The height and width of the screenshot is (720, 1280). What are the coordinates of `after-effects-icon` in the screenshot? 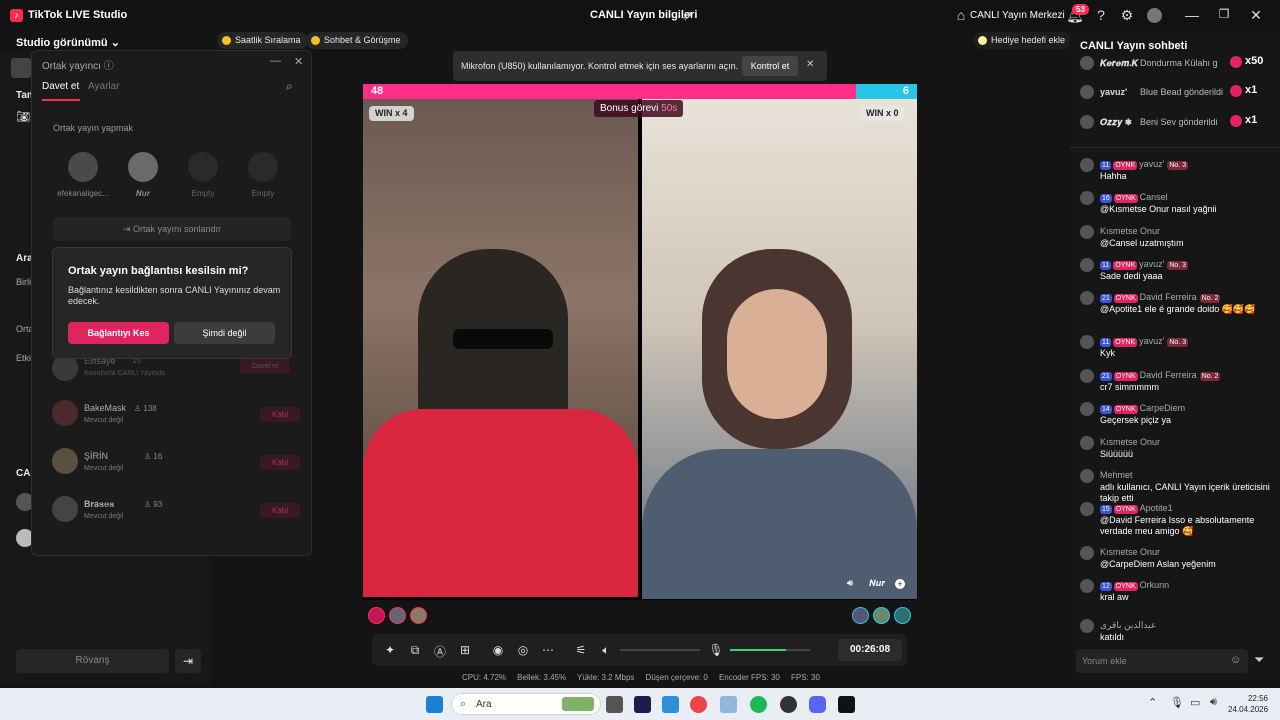 It's located at (642, 704).